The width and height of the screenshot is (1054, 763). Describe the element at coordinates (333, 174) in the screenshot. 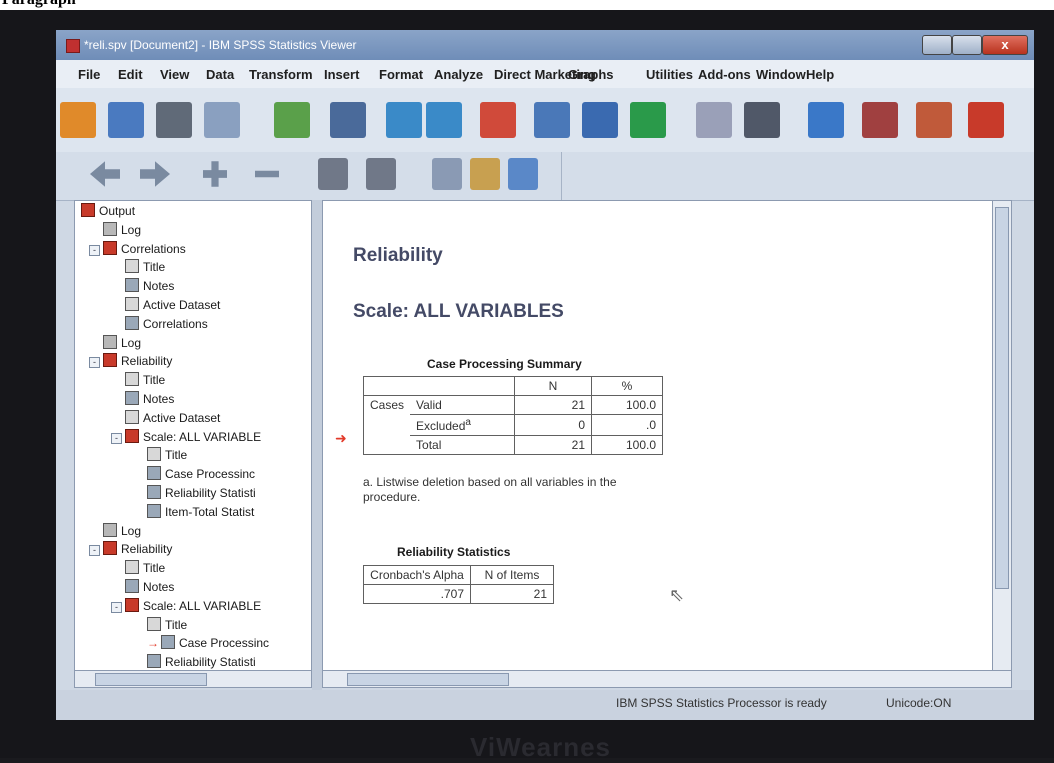

I see `show-icon` at that location.